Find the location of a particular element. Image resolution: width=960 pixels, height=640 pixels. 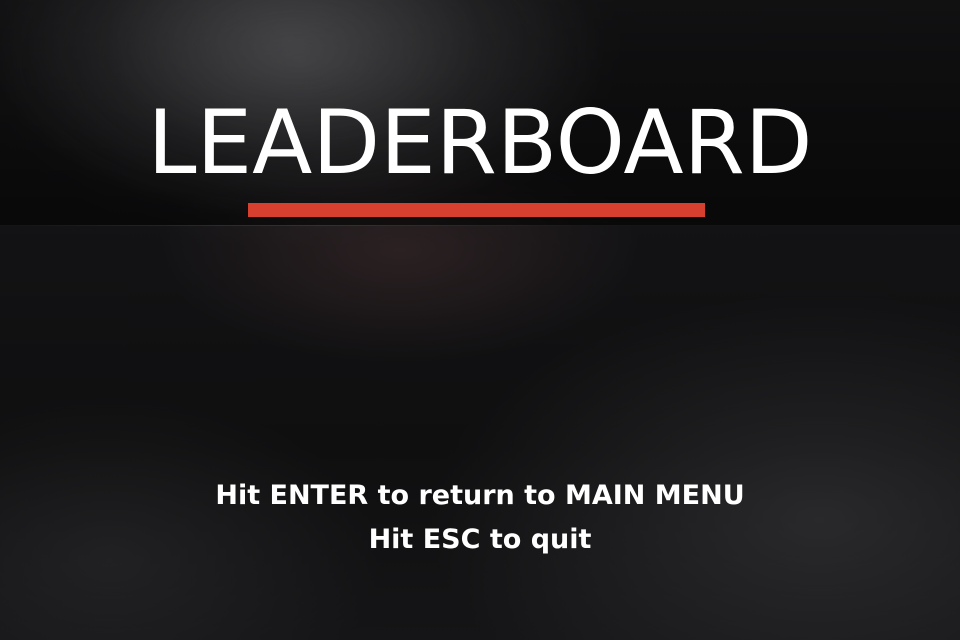

return-to-main-menu-instruction: Hit ENTER to return to MAIN MENU is located at coordinates (480, 495).